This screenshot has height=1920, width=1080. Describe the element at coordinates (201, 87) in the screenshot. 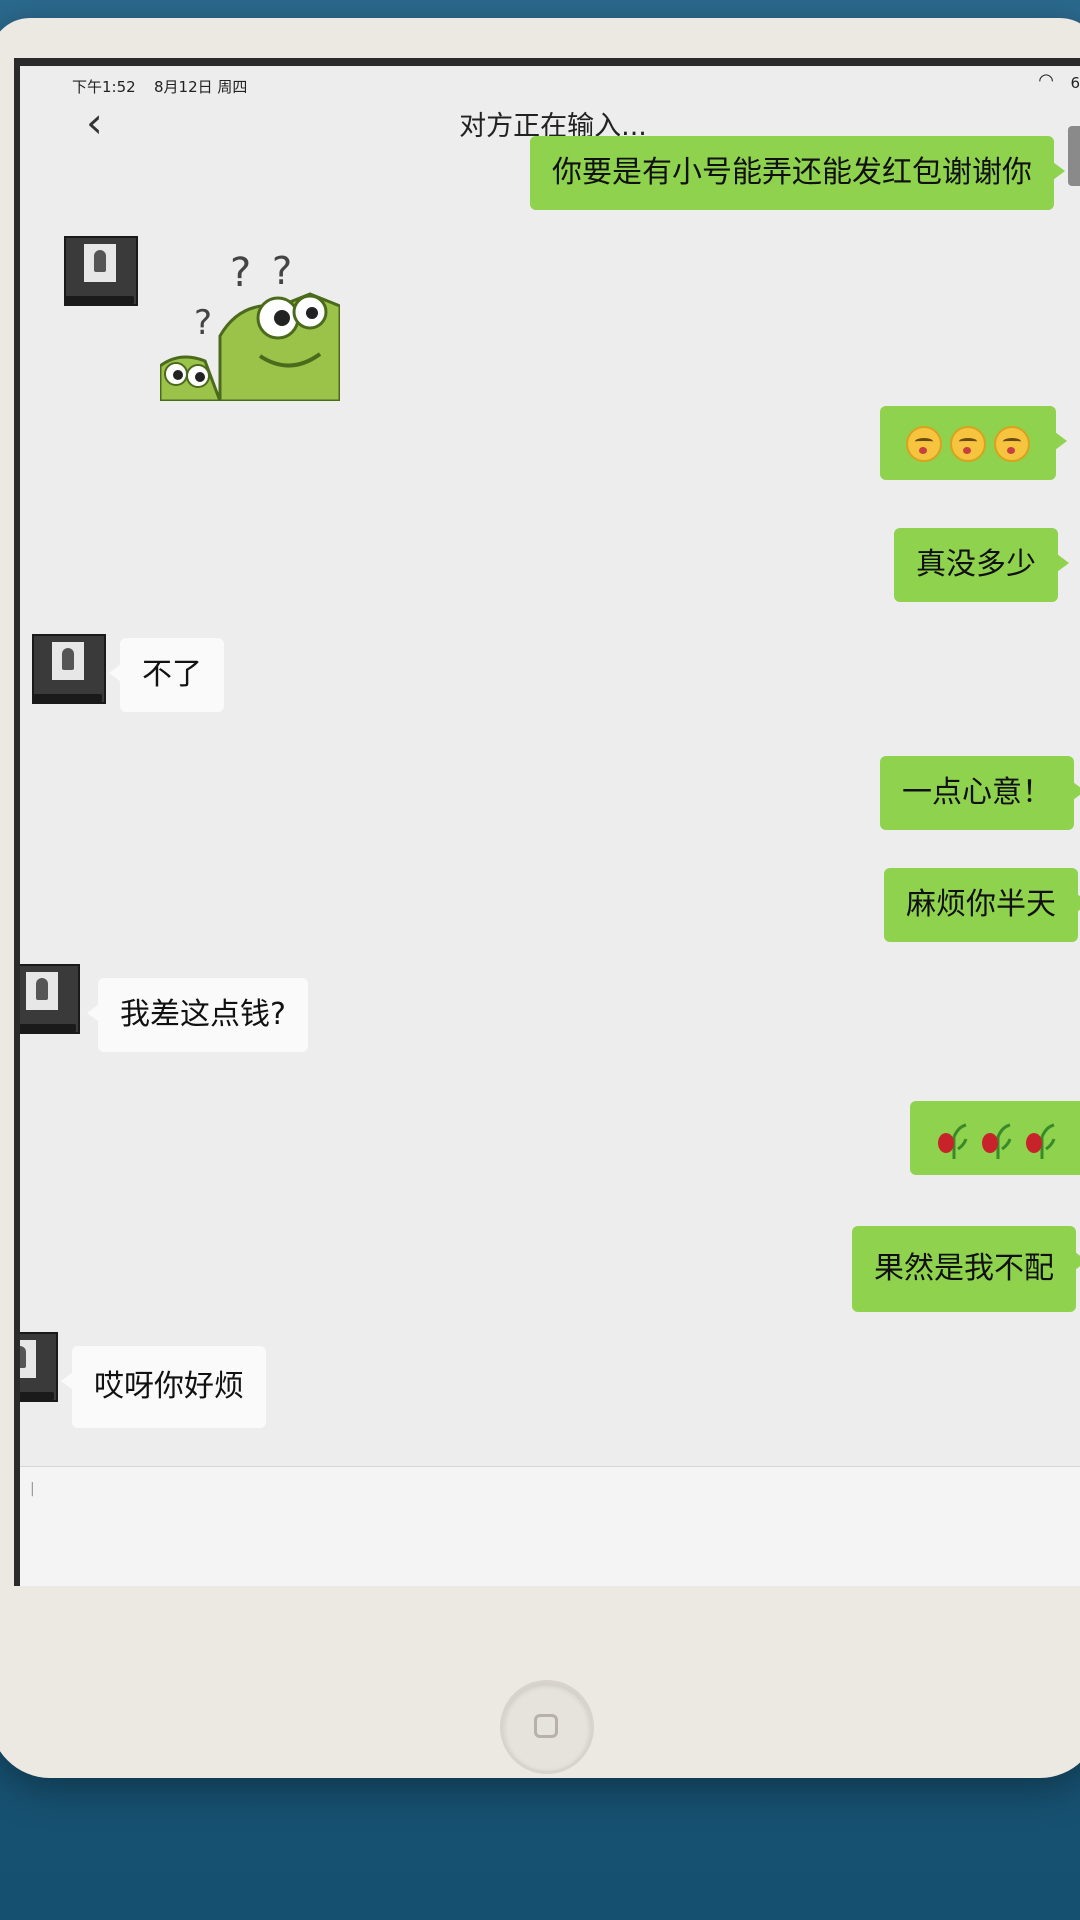

I see `status-date: 8月12日 周四` at that location.